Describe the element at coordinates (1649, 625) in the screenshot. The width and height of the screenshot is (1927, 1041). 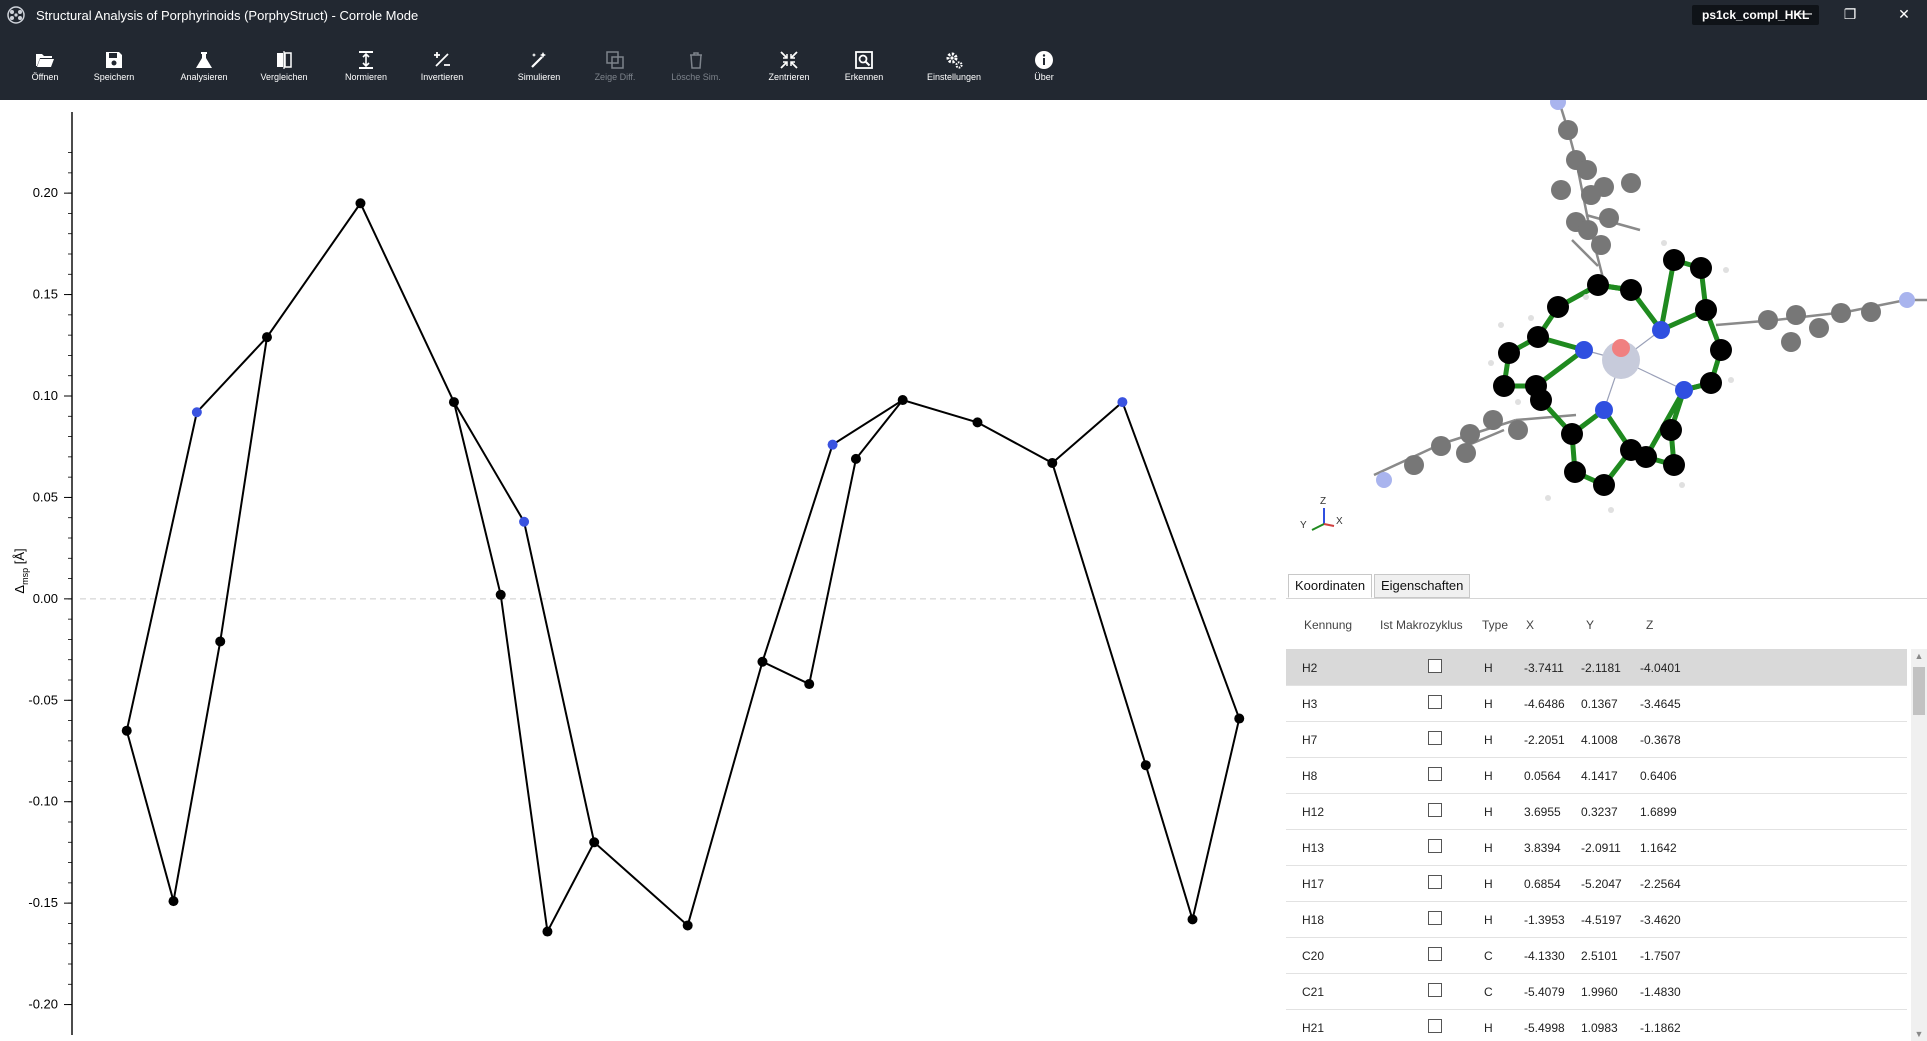
I see `header-z: Z` at that location.